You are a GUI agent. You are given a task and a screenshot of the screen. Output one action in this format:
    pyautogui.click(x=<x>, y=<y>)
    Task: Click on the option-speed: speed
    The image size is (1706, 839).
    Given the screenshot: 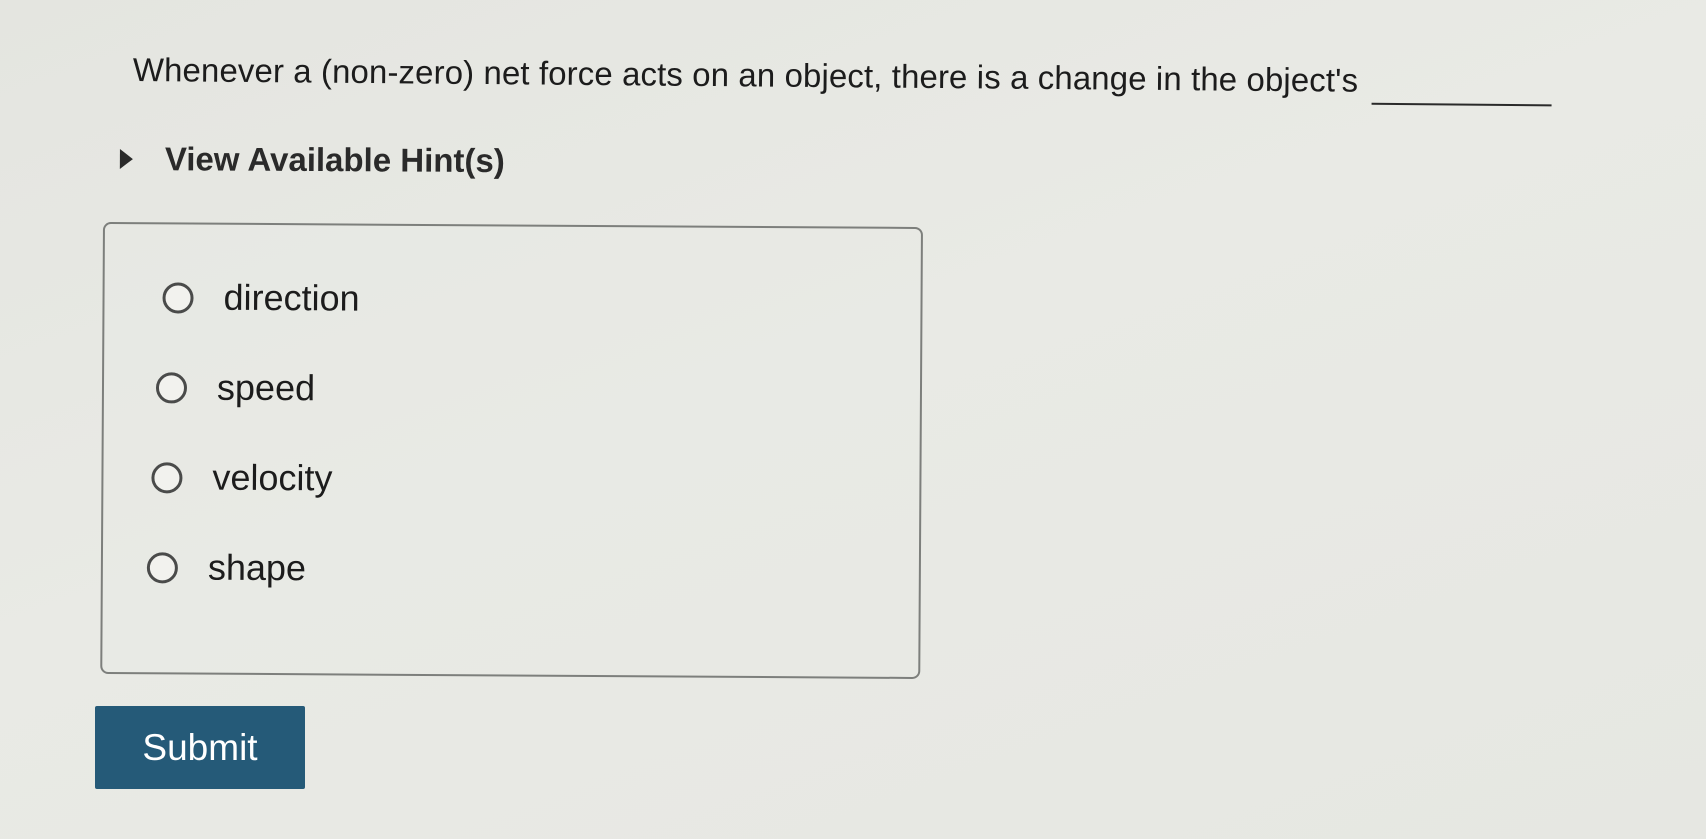 What is the action you would take?
    pyautogui.click(x=235, y=387)
    